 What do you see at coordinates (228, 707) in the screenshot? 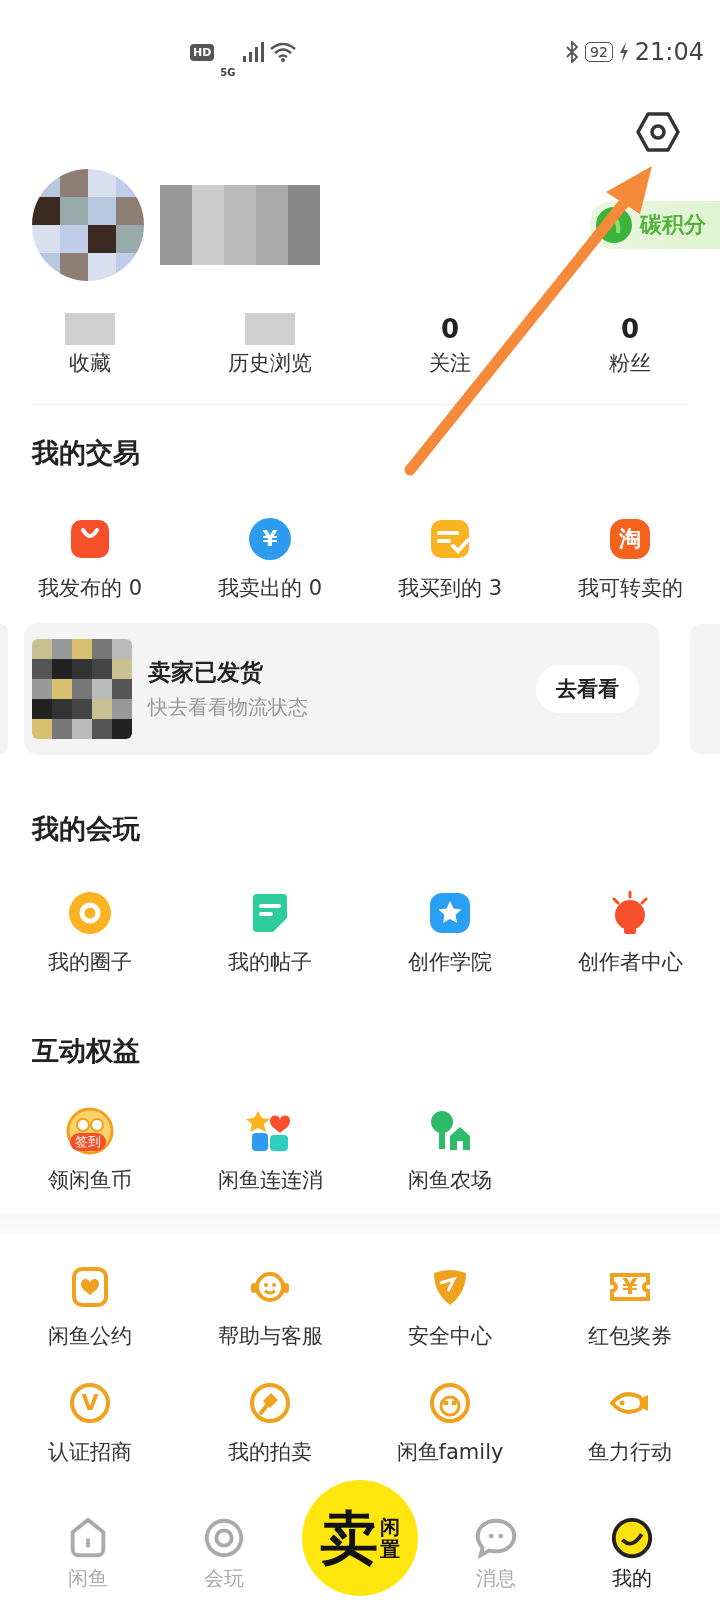
I see `card-subtitle: 快去看看物流状态` at bounding box center [228, 707].